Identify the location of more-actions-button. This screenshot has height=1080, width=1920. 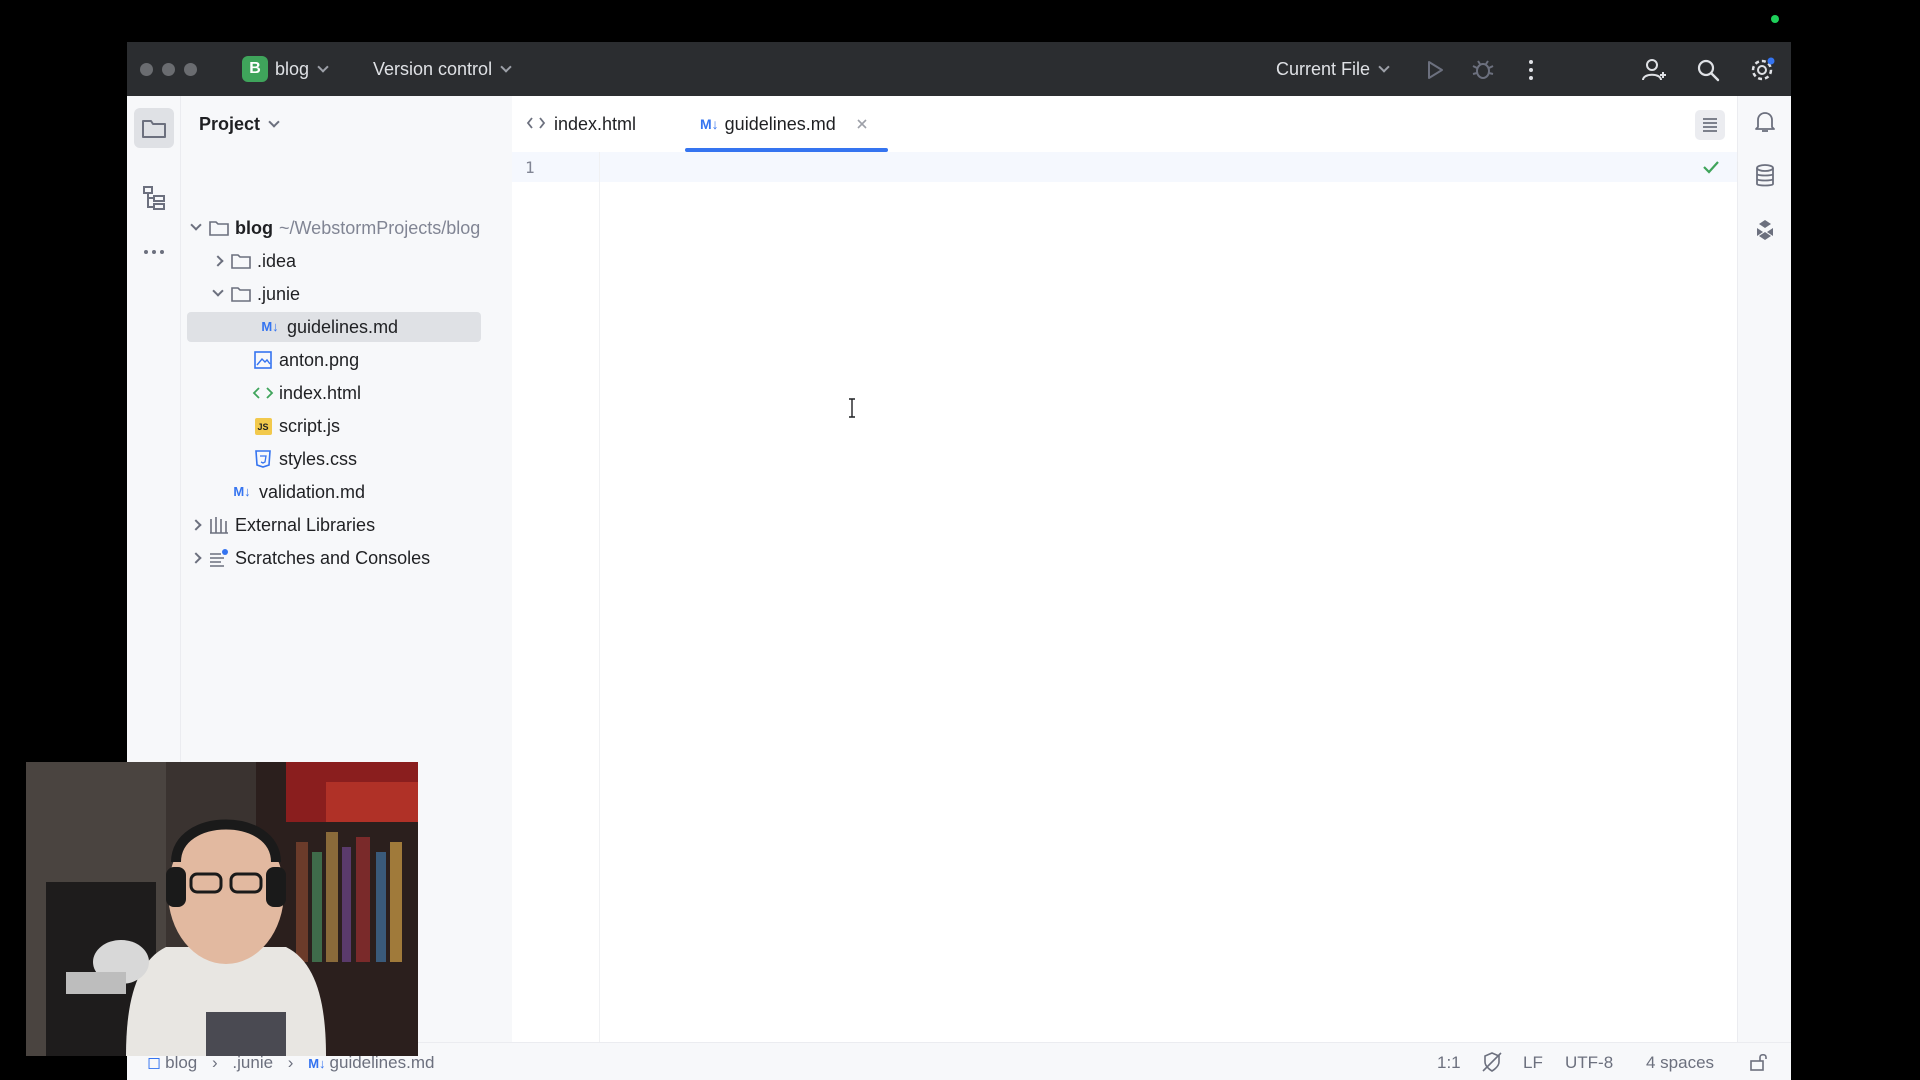
(1531, 70).